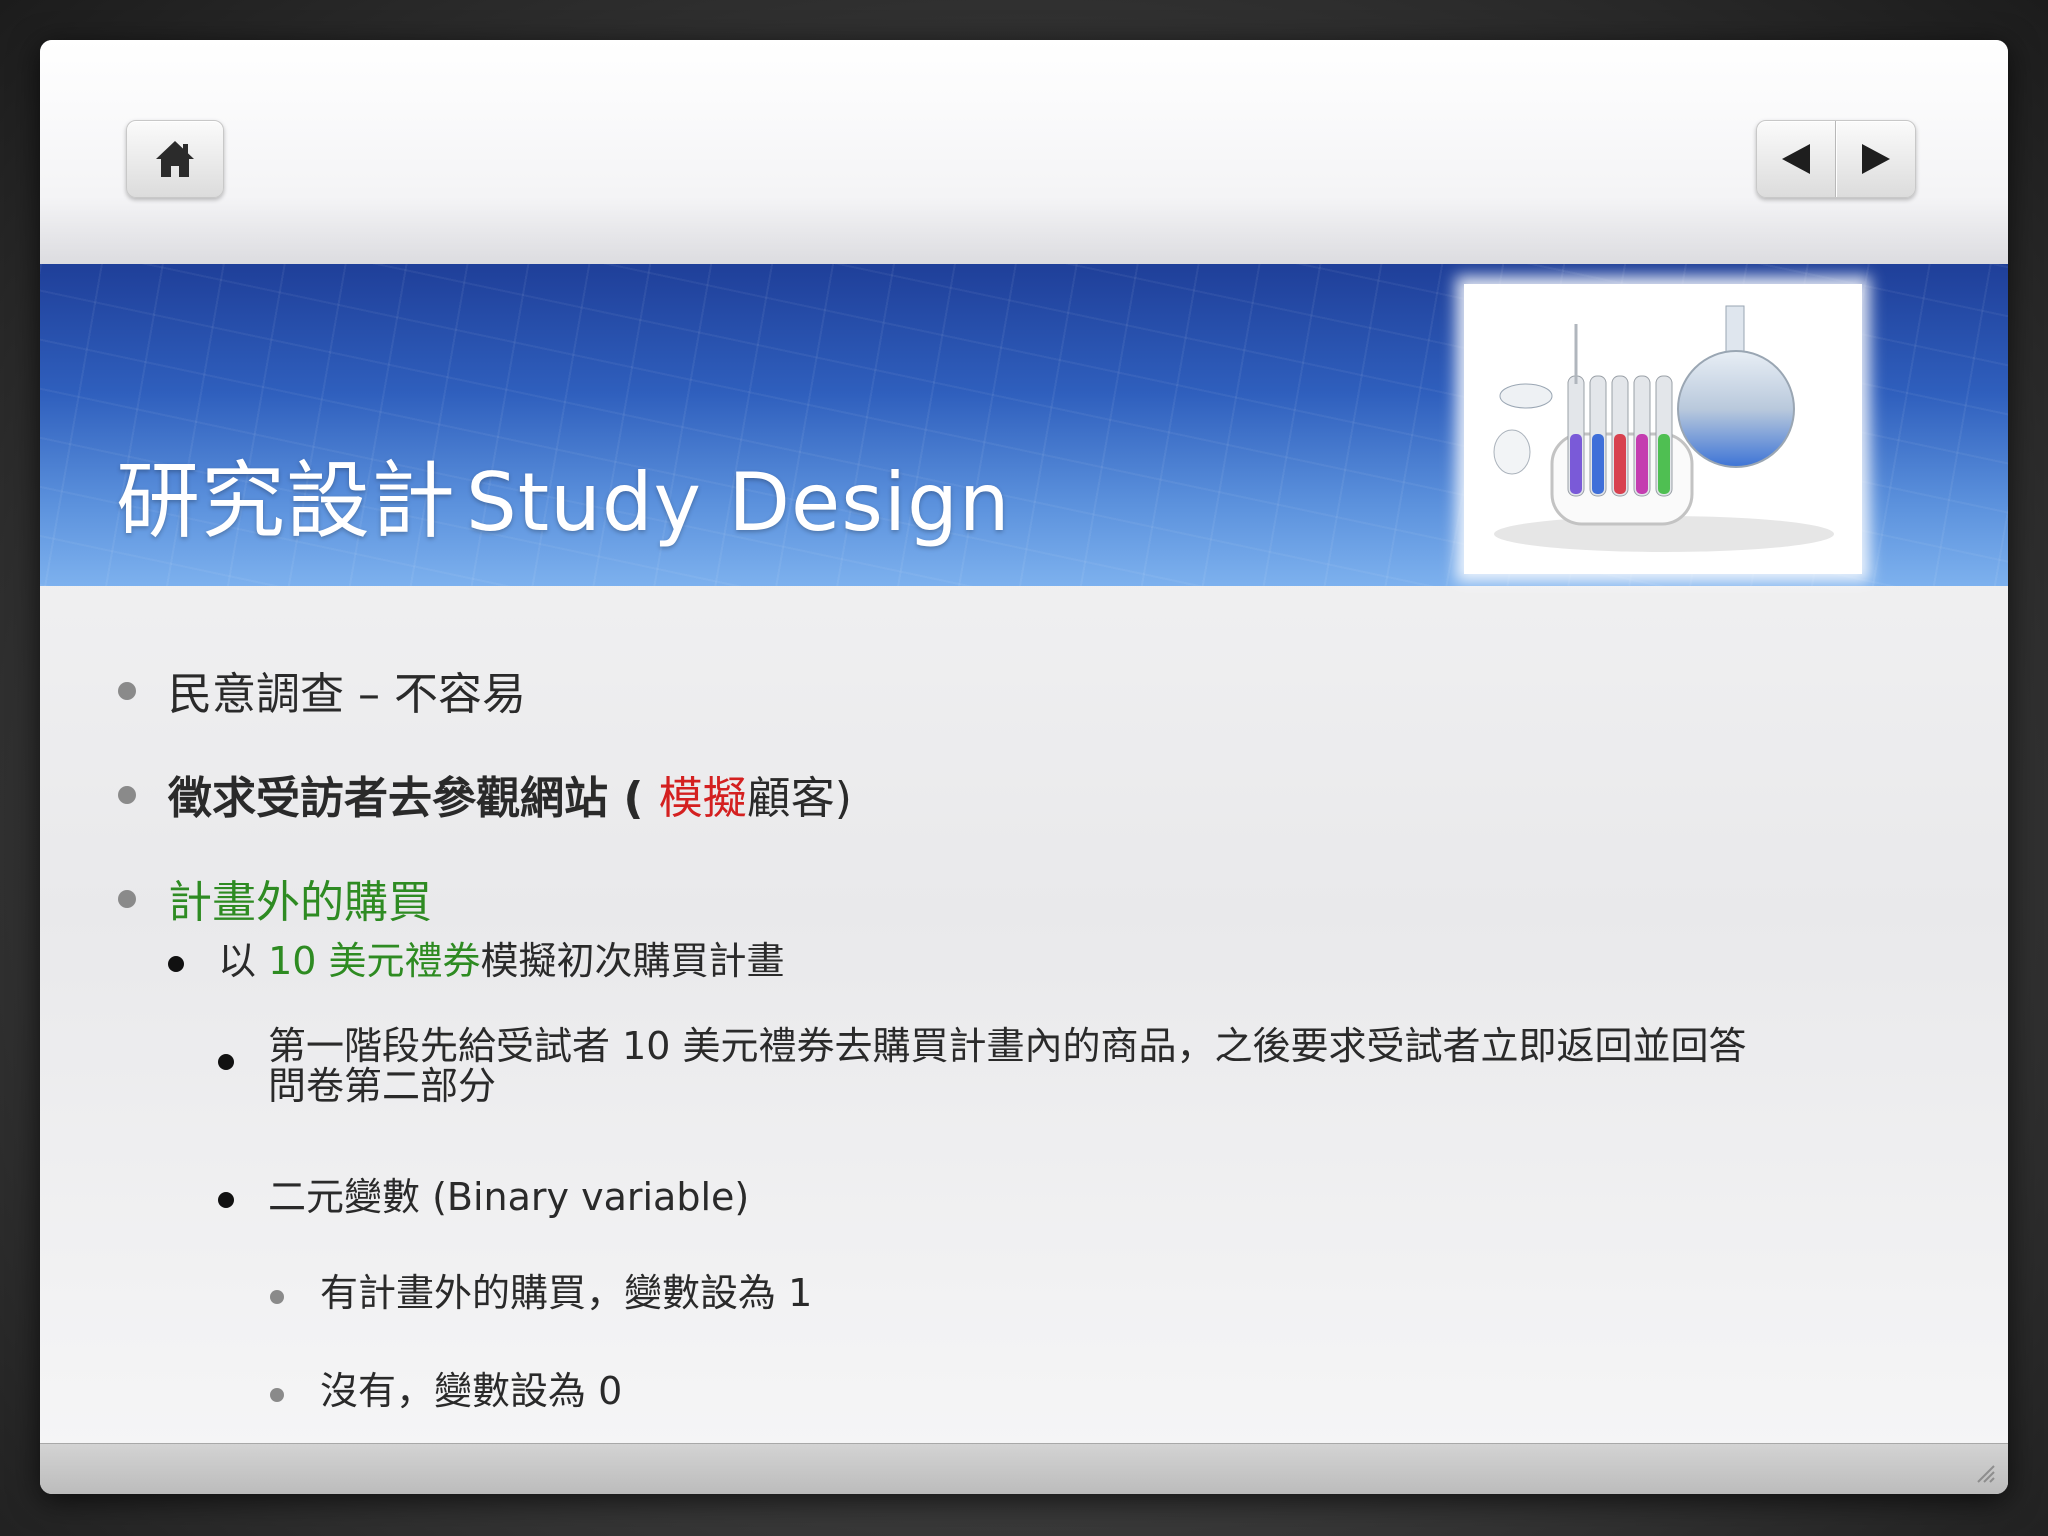 The height and width of the screenshot is (1536, 2048). I want to click on previous-slide-button, so click(1796, 159).